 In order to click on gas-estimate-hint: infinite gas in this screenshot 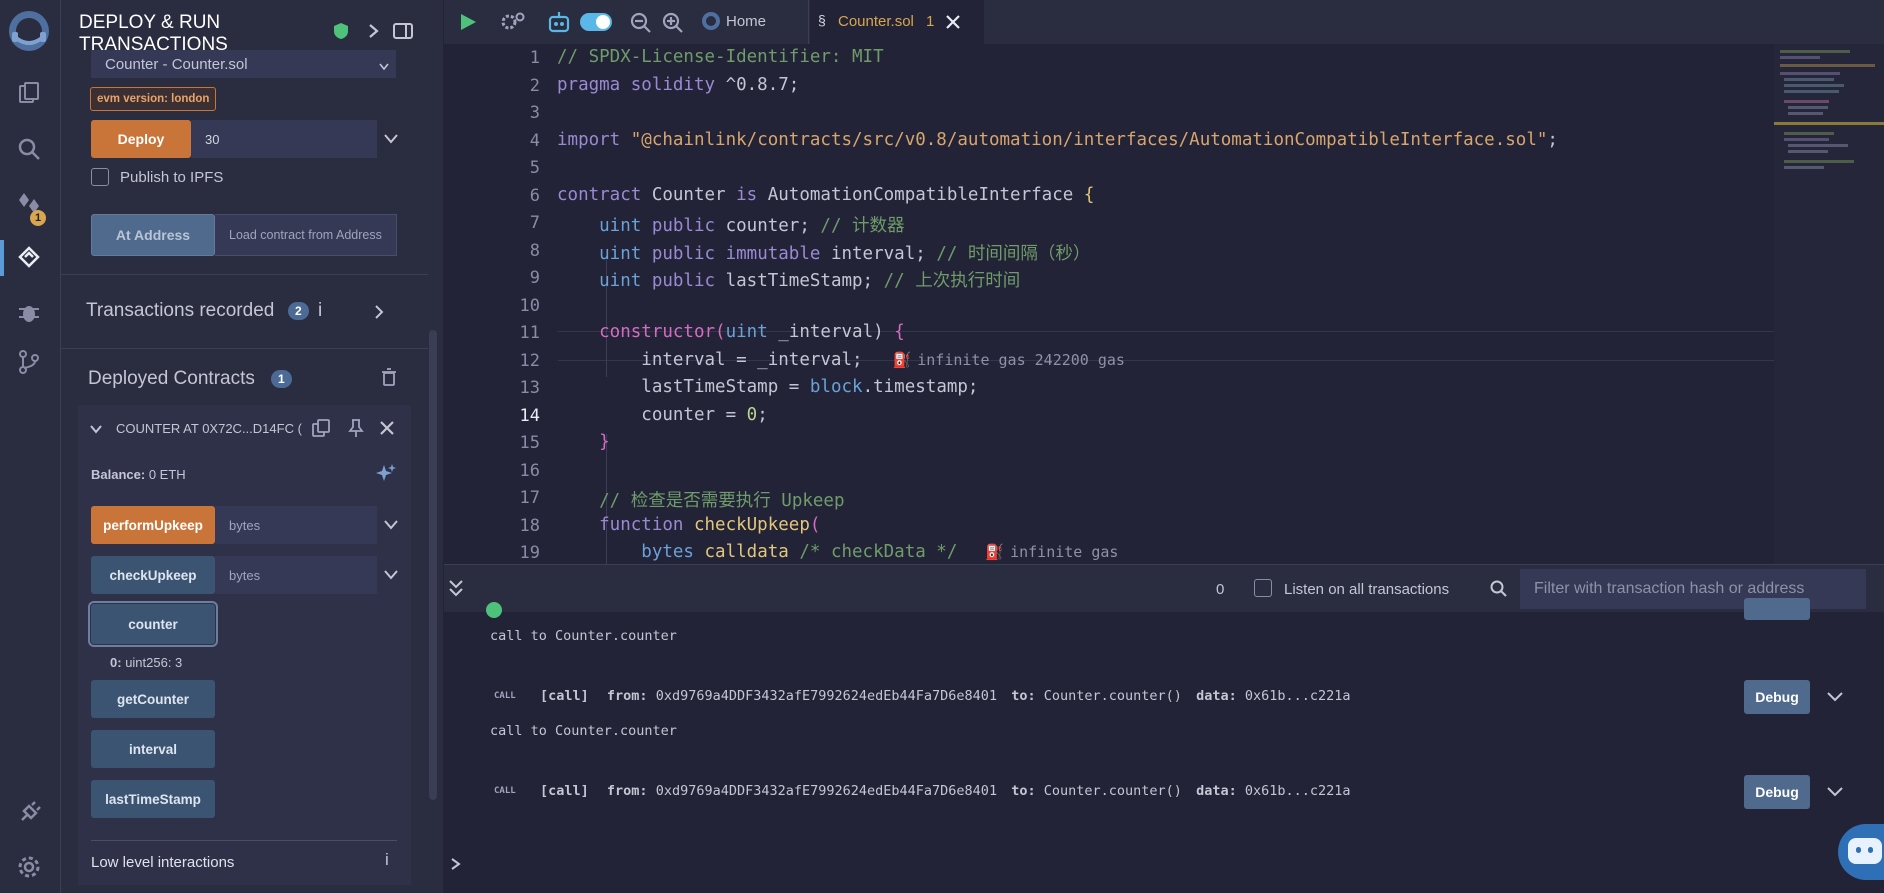, I will do `click(1064, 552)`.